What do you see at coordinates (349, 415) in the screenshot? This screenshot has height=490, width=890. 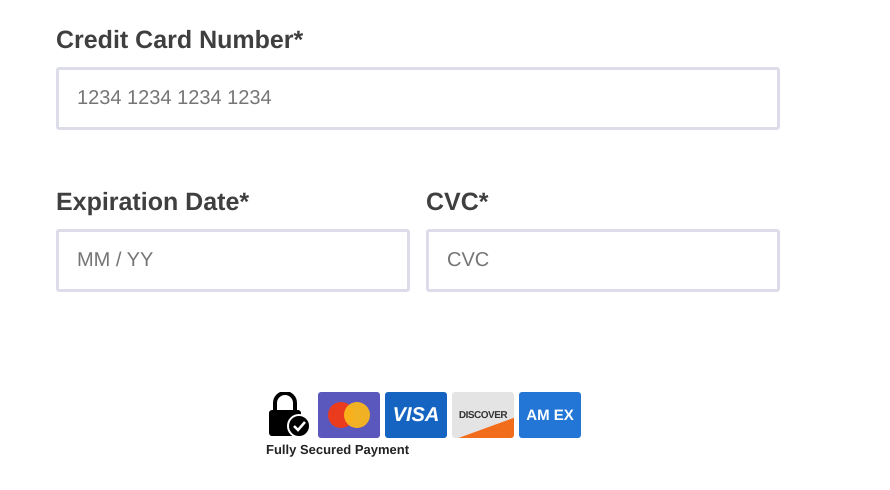 I see `mastercard-logo` at bounding box center [349, 415].